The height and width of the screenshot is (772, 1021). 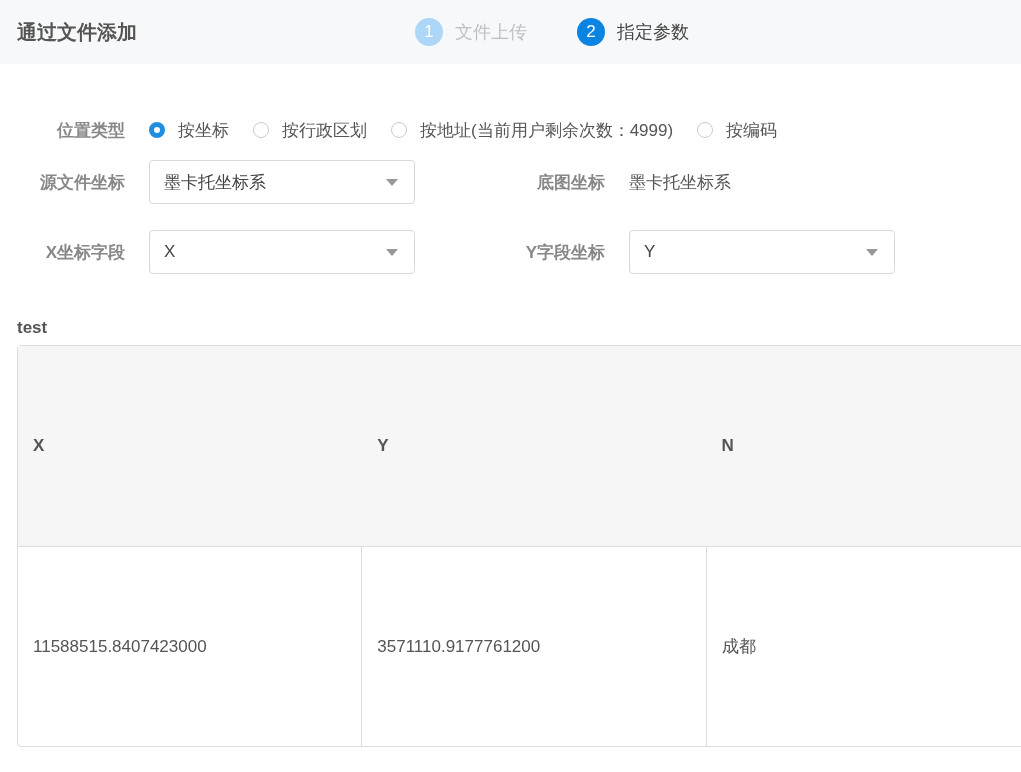 I want to click on table-cell: 成都, so click(x=863, y=646).